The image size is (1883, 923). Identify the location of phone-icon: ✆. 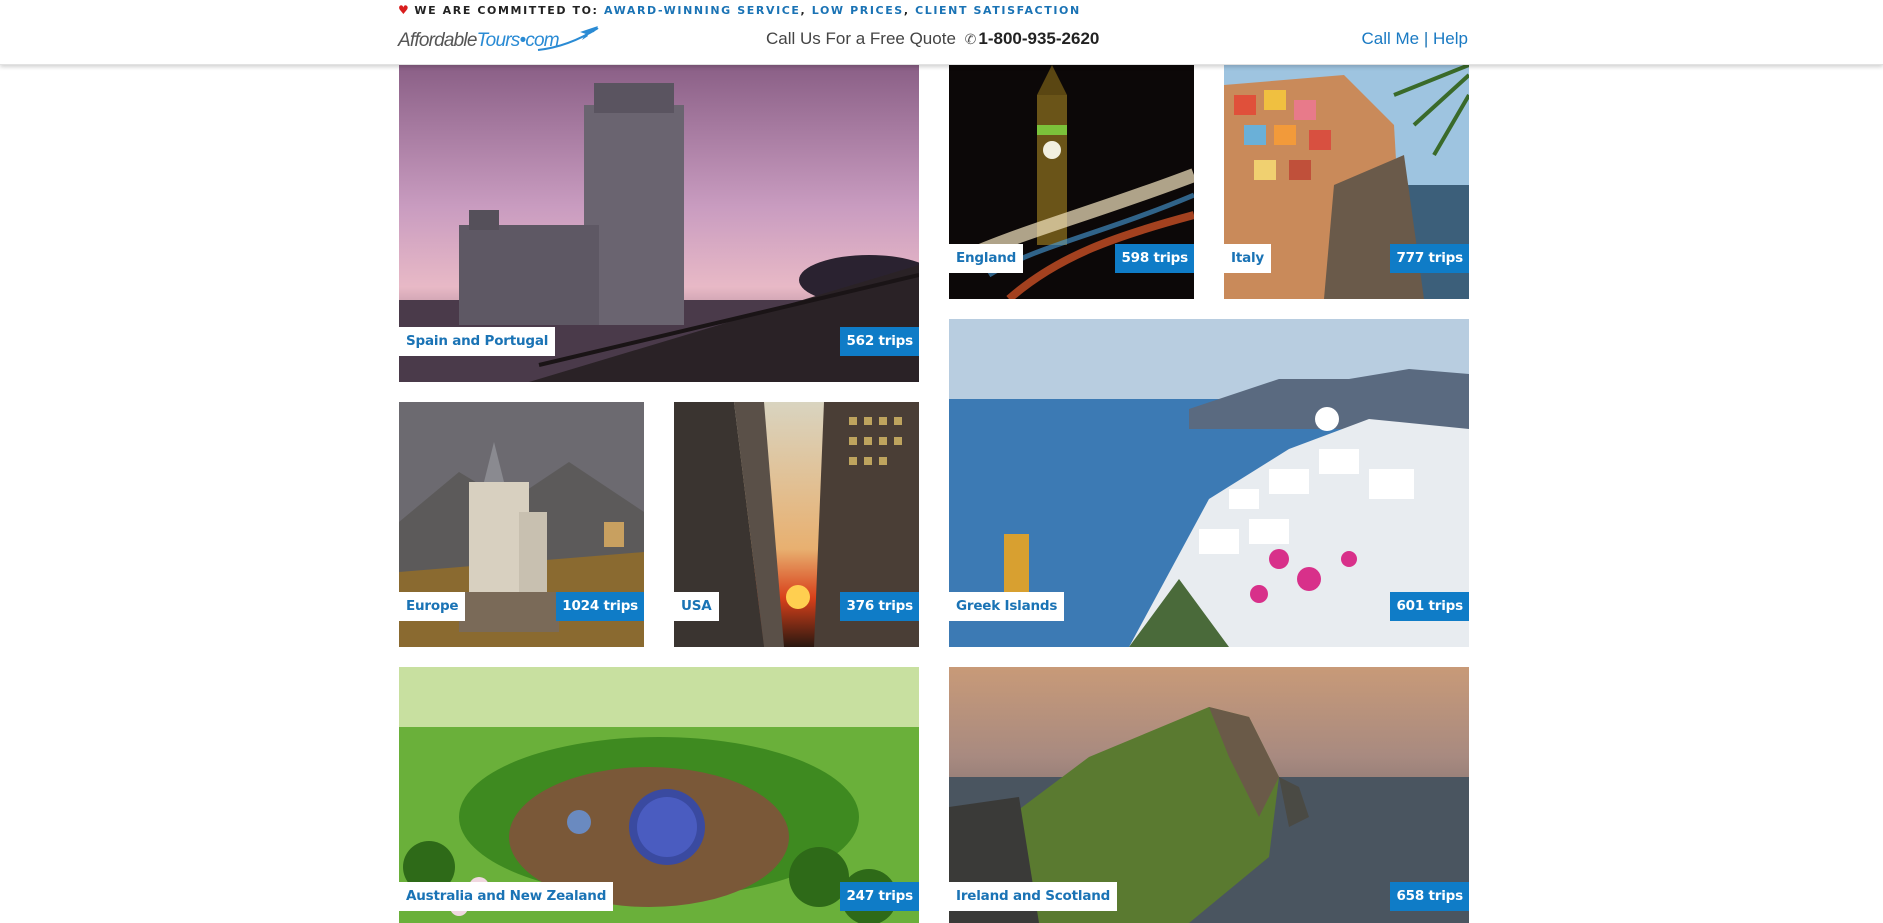
(970, 39).